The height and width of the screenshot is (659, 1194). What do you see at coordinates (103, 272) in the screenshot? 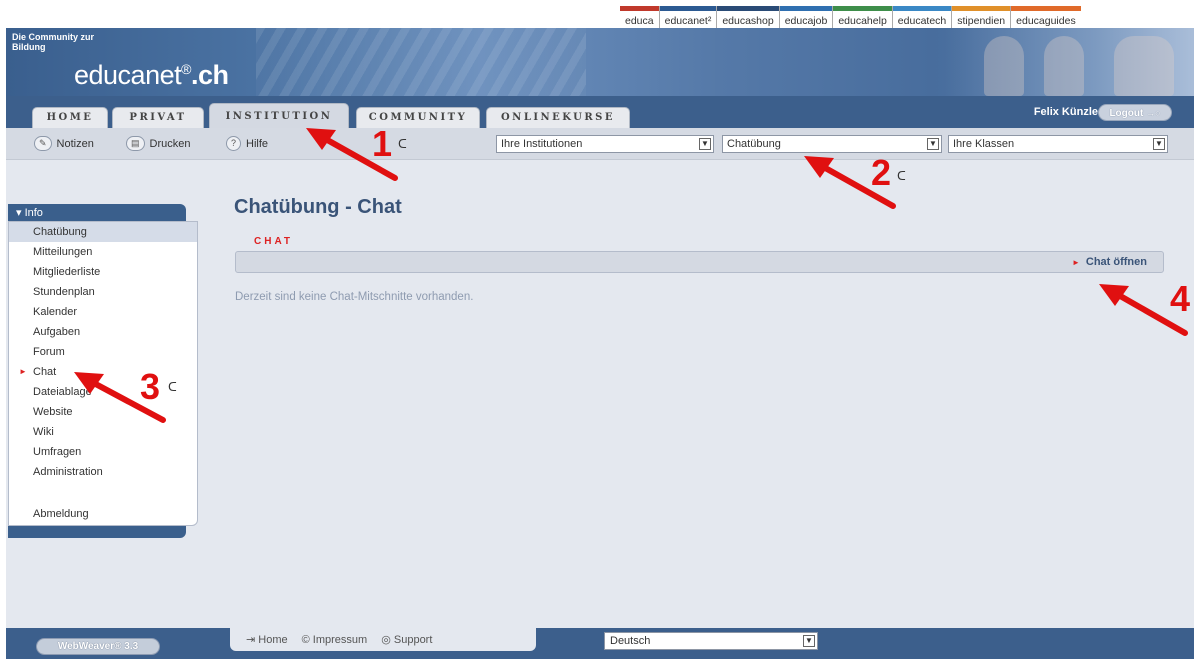
I see `sidebar-item-mitgliederliste: Mitgliederliste` at bounding box center [103, 272].